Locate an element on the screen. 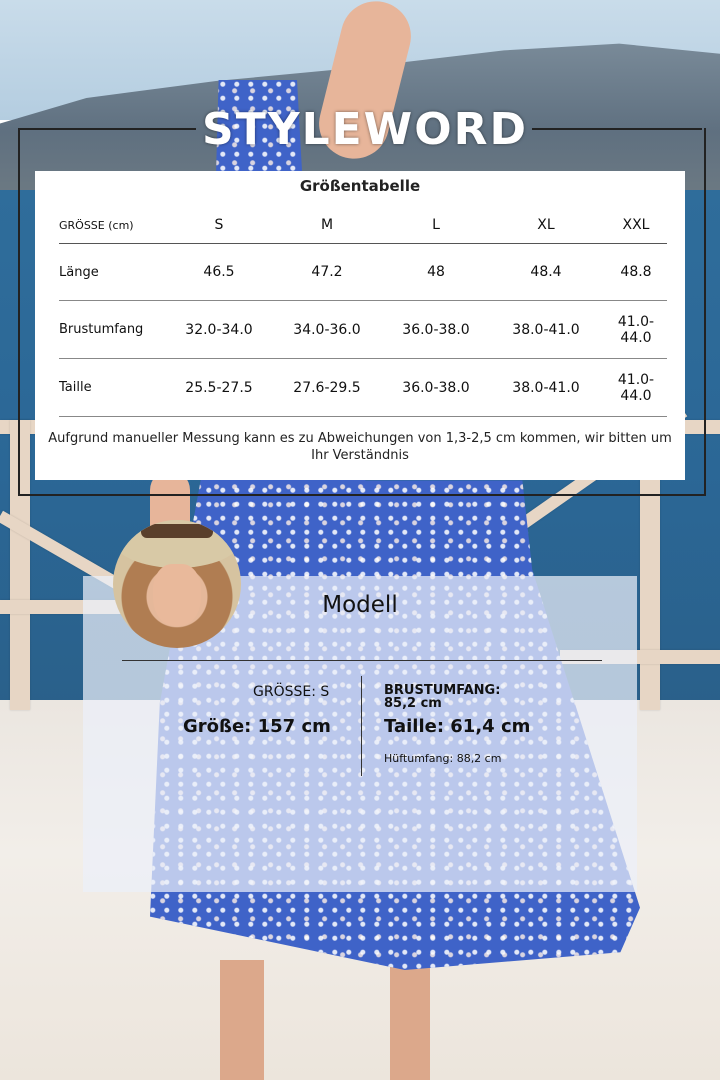 Image resolution: width=720 pixels, height=1080 pixels. model-size: GRÖSSE: S is located at coordinates (291, 692).